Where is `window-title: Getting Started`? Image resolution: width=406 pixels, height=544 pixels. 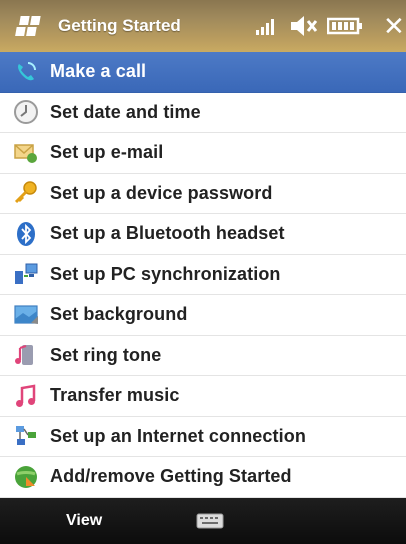
window-title: Getting Started is located at coordinates (119, 25).